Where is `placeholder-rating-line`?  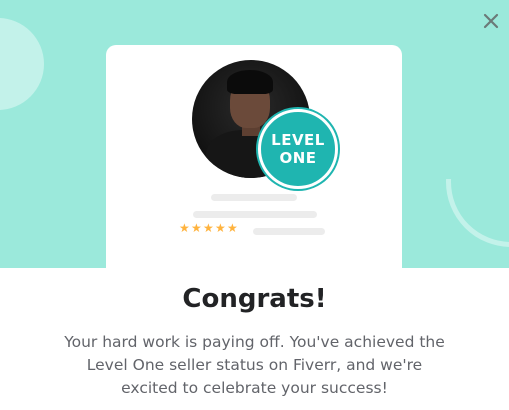
placeholder-rating-line is located at coordinates (289, 231).